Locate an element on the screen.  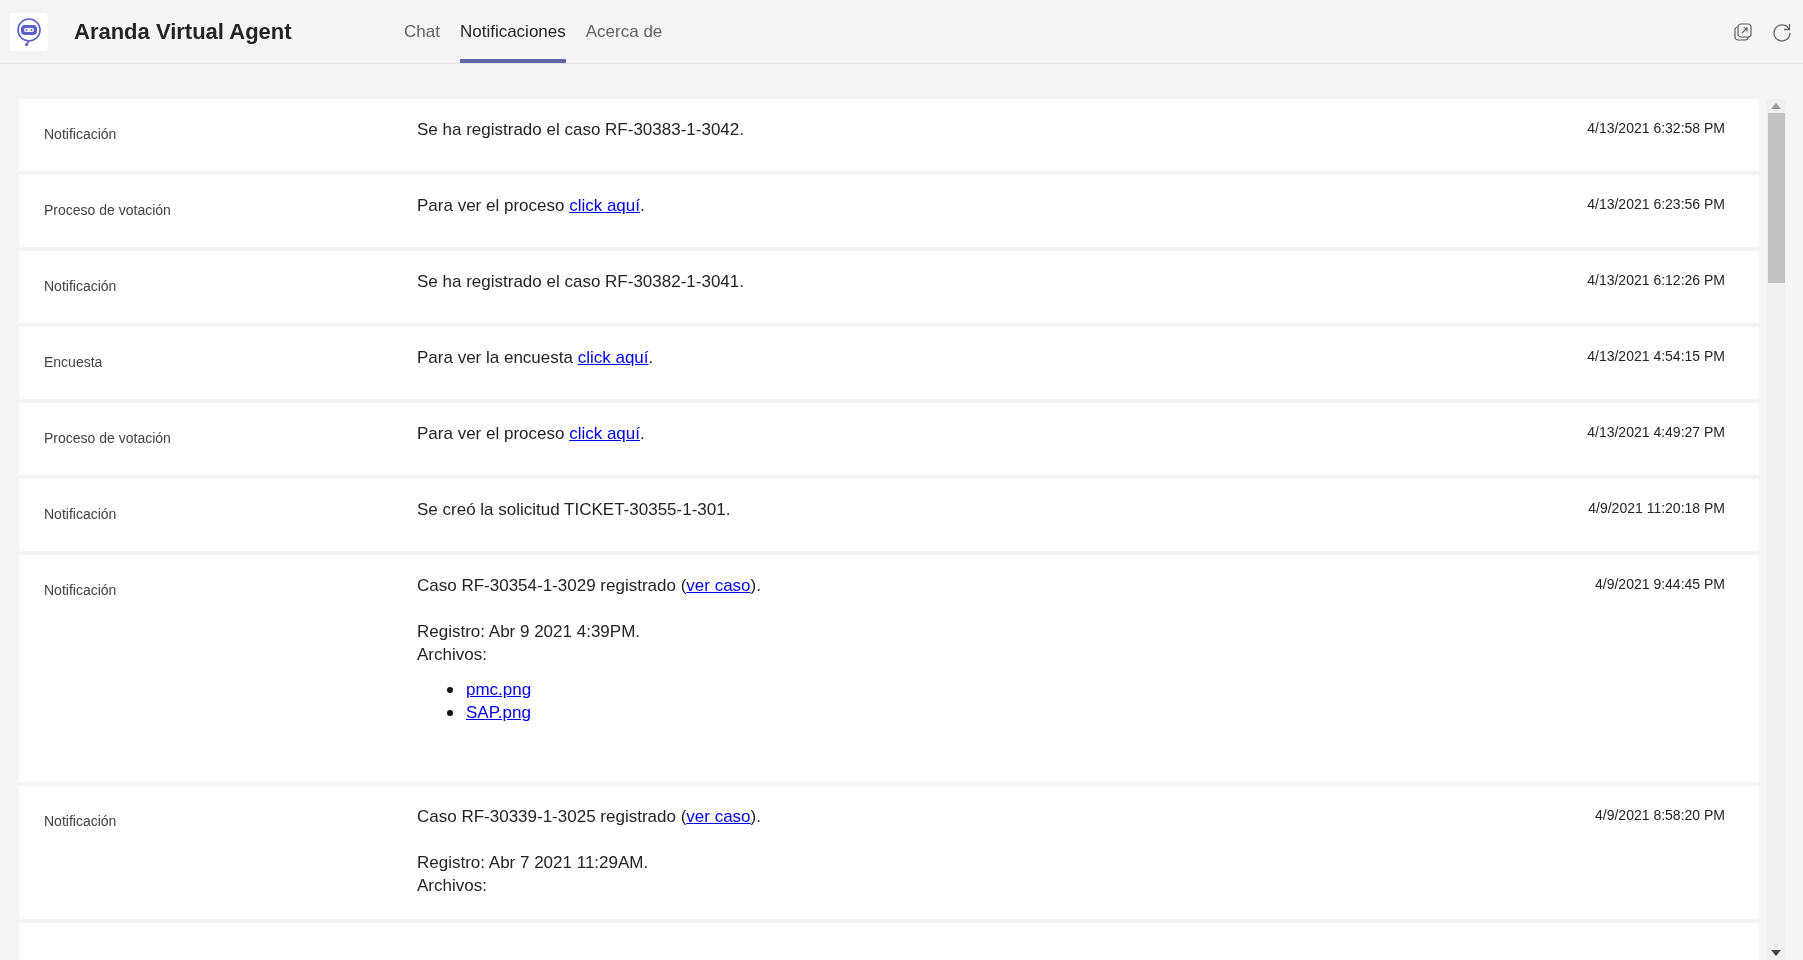
scrollbar is located at coordinates (1776, 529).